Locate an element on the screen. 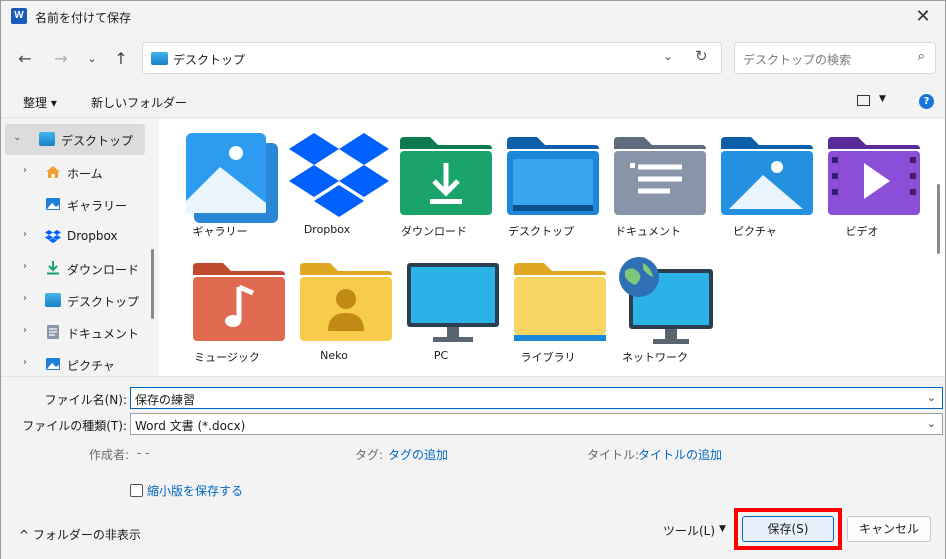 The width and height of the screenshot is (946, 559). address-bar: デスクトップ ⌄ ↻ is located at coordinates (432, 58).